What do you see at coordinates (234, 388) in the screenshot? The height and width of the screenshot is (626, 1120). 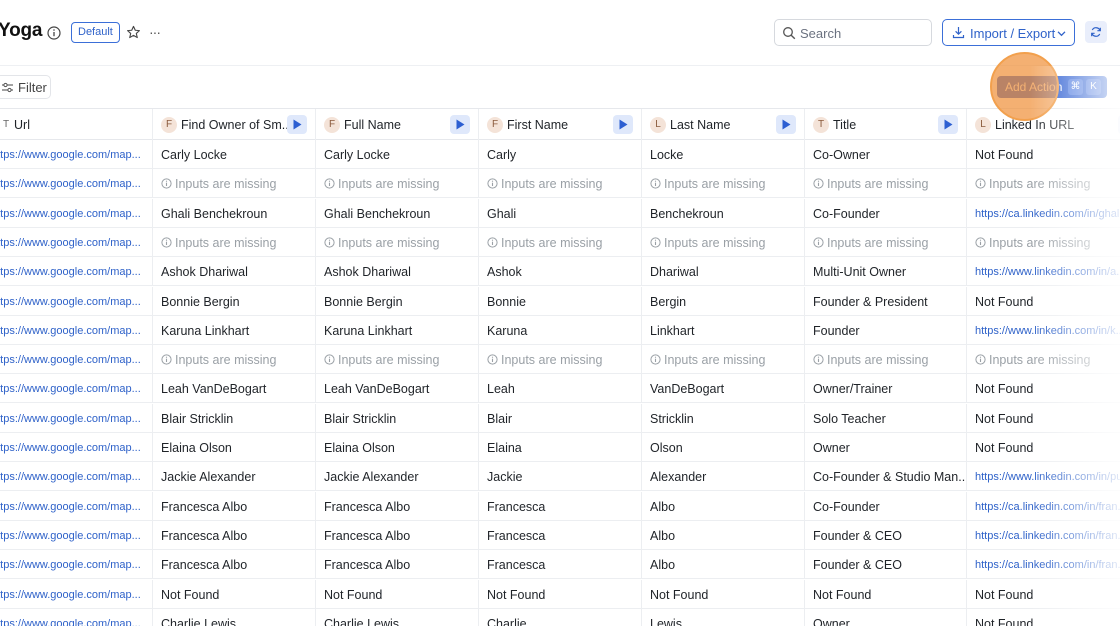 I see `cell-find-owner: Leah VanDeBogart` at bounding box center [234, 388].